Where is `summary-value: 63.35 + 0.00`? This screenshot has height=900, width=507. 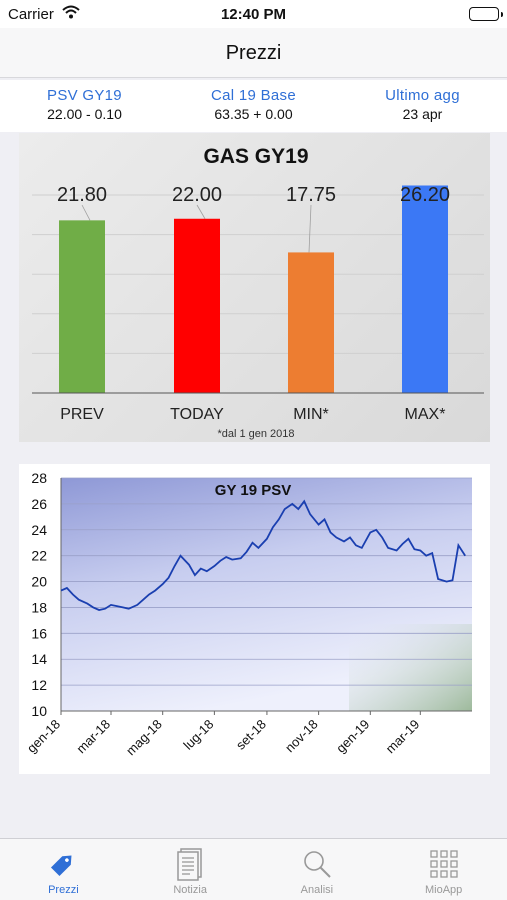
summary-value: 63.35 + 0.00 is located at coordinates (253, 114).